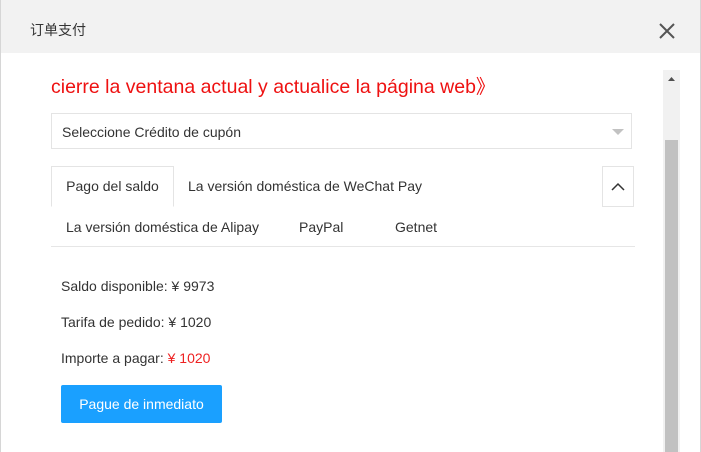  Describe the element at coordinates (305, 186) in the screenshot. I see `tab-wechat-pay: La versión doméstica de WeChat Pay` at that location.